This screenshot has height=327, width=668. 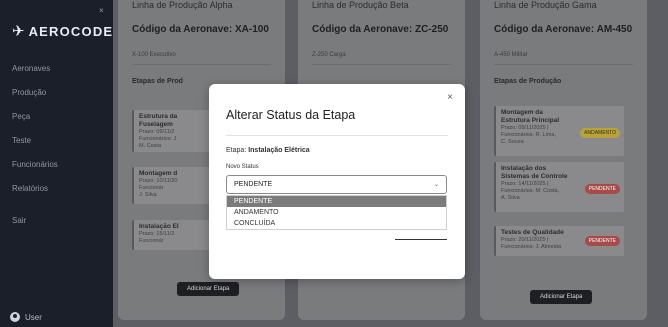 What do you see at coordinates (35, 164) in the screenshot?
I see `sidebar-item-funcionarios: Funcionários` at bounding box center [35, 164].